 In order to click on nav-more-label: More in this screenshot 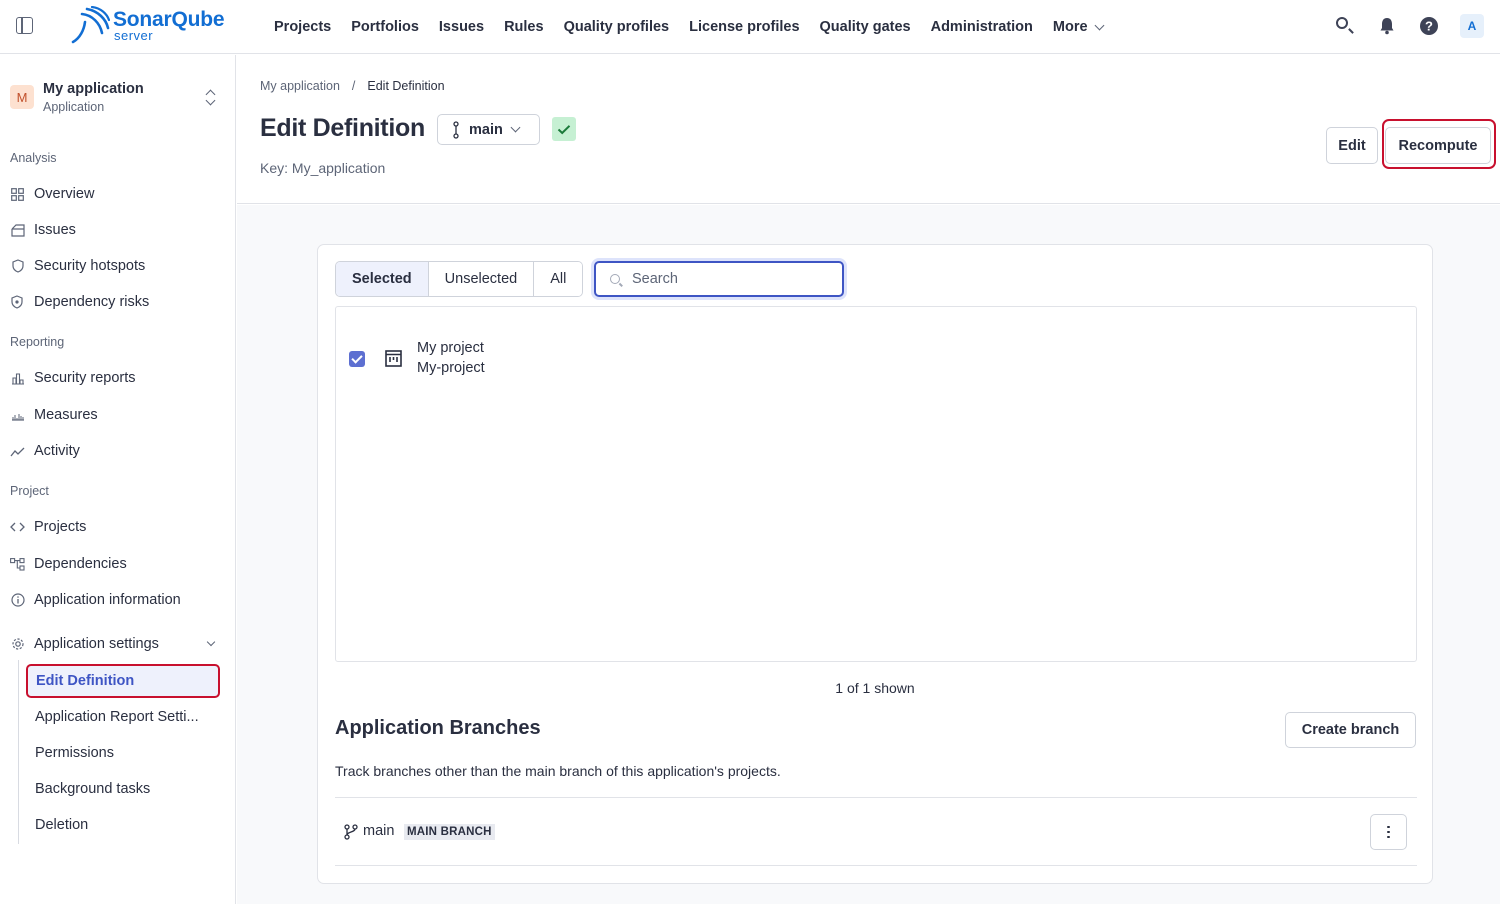, I will do `click(1070, 27)`.